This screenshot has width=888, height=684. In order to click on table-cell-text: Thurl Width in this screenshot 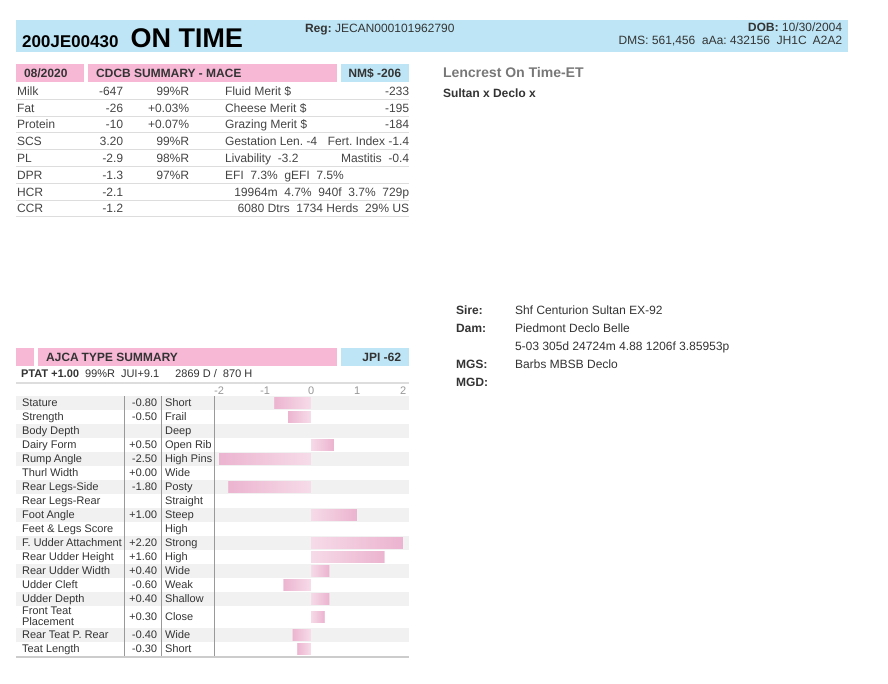, I will do `click(50, 473)`.